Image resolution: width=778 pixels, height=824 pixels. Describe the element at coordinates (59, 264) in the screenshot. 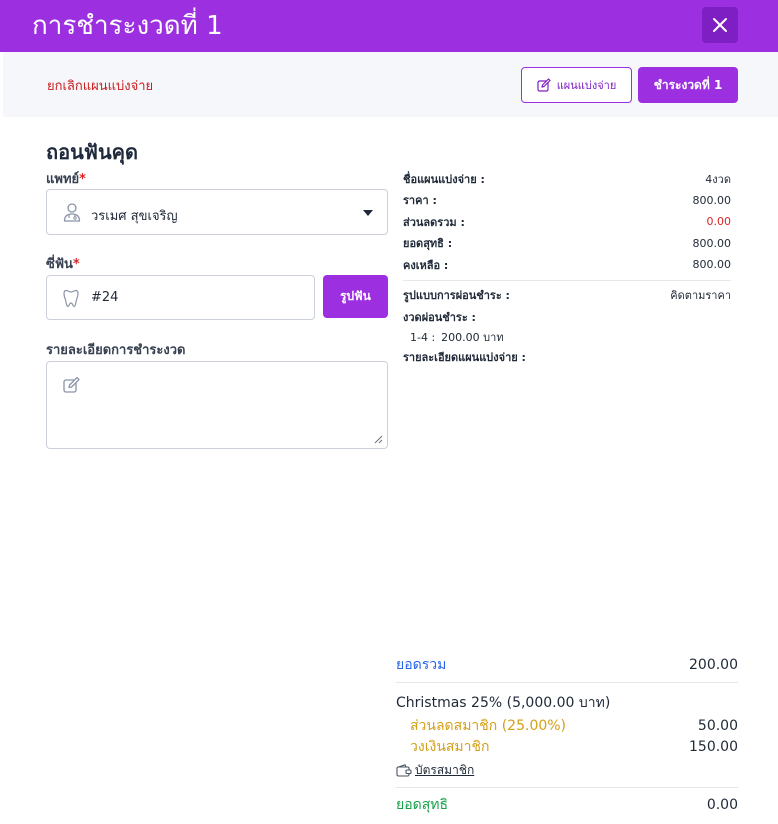

I see `tooth-label-text: ซี่ฟัน` at that location.